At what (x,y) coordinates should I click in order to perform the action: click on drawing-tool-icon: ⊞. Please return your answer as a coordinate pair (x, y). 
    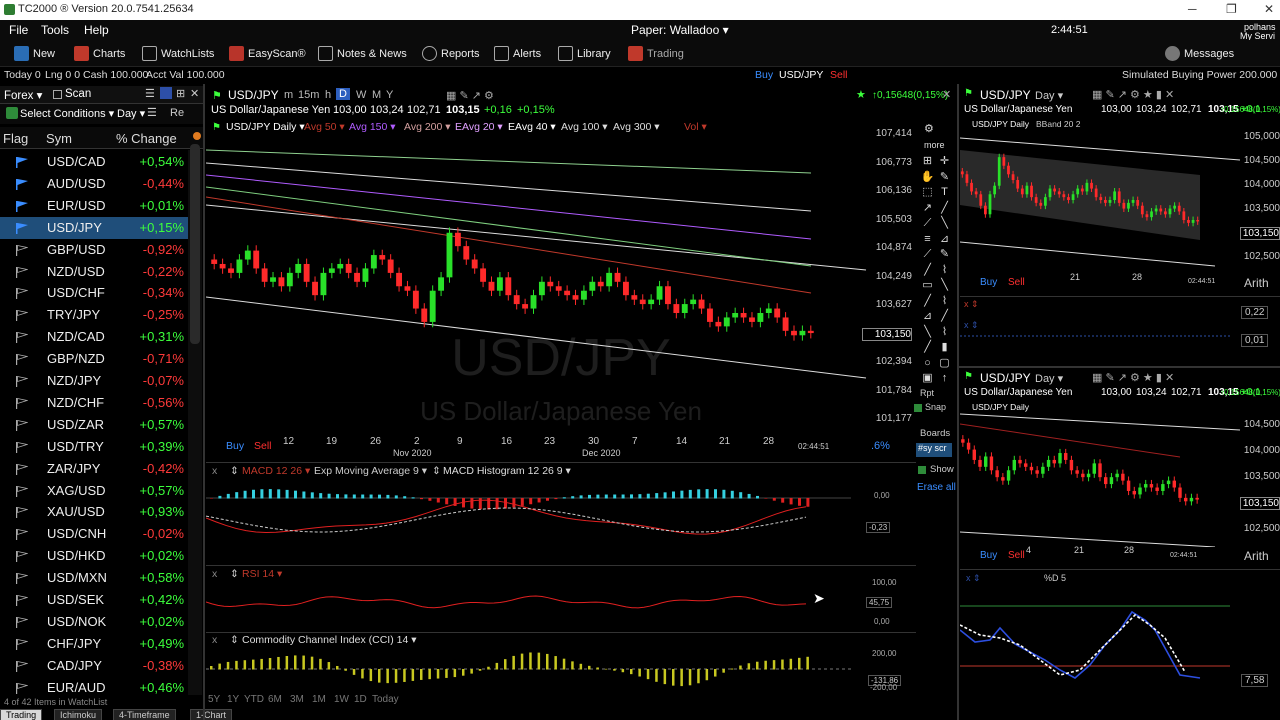
    Looking at the image, I should click on (927, 161).